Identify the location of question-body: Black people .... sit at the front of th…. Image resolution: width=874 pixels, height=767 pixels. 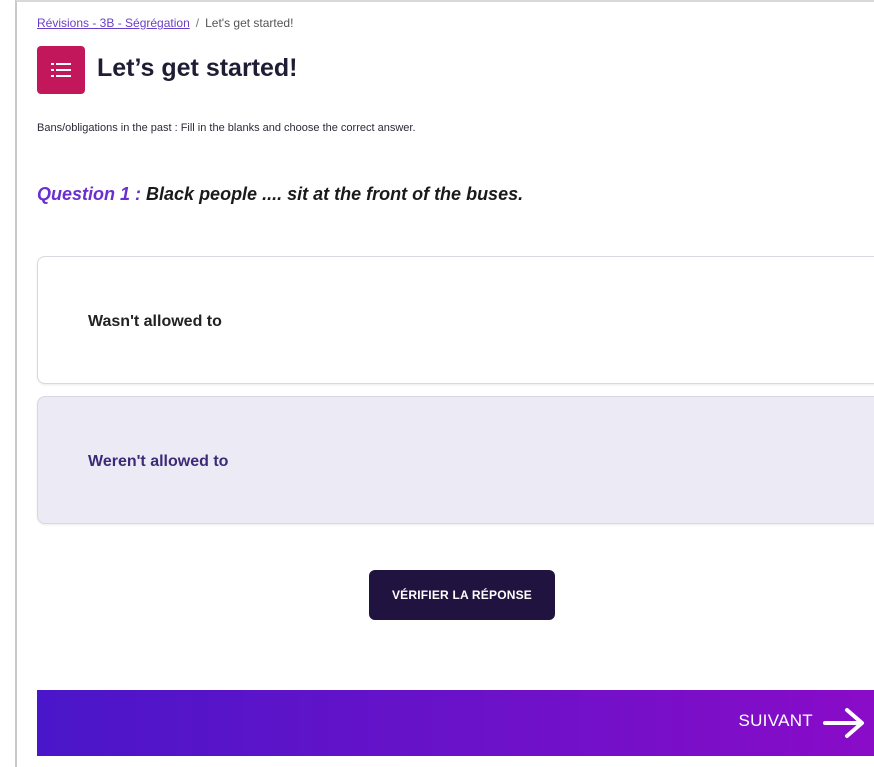
(335, 194).